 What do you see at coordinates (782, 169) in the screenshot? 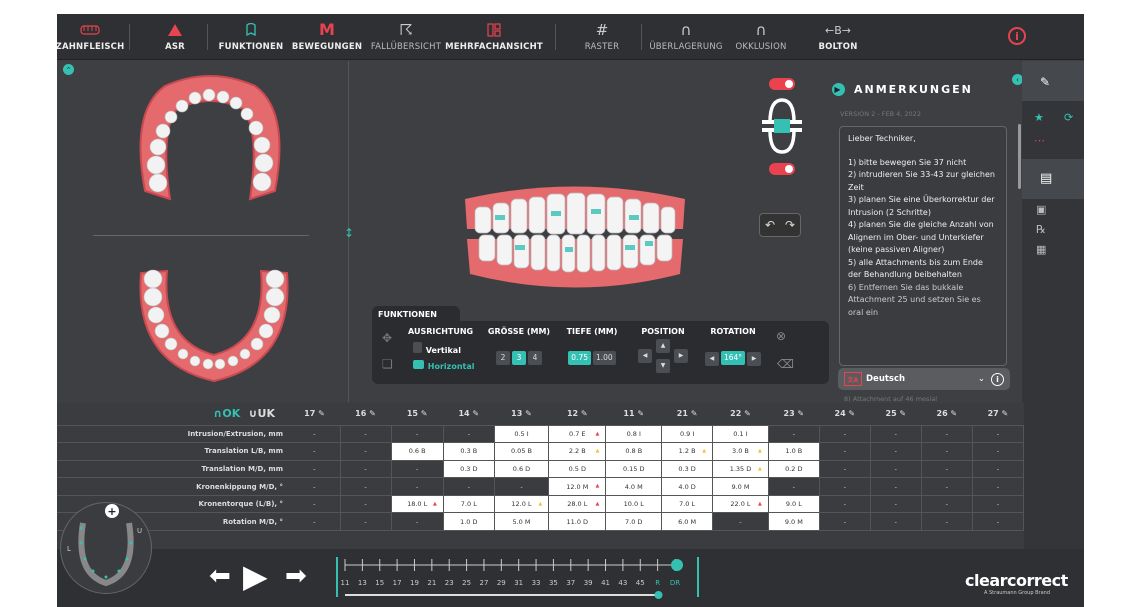
I see `lower-jaw-toggle` at bounding box center [782, 169].